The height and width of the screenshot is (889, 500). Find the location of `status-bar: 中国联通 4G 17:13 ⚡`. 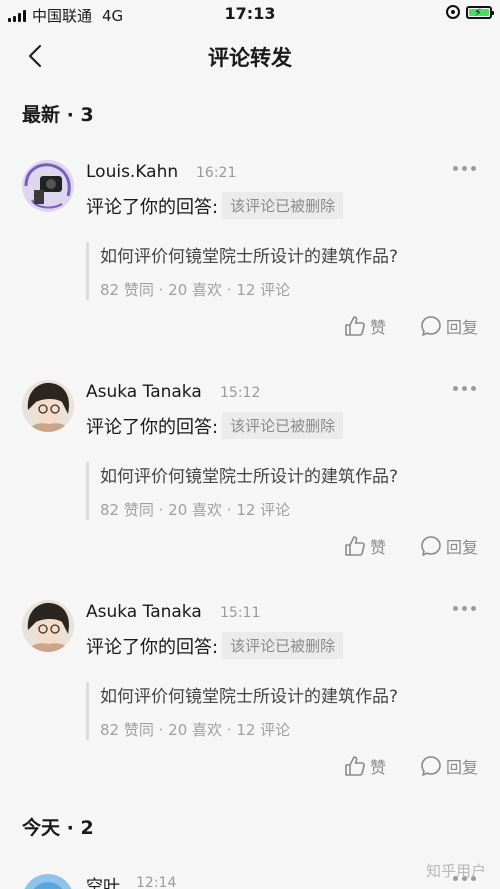

status-bar: 中国联通 4G 17:13 ⚡ is located at coordinates (250, 14).